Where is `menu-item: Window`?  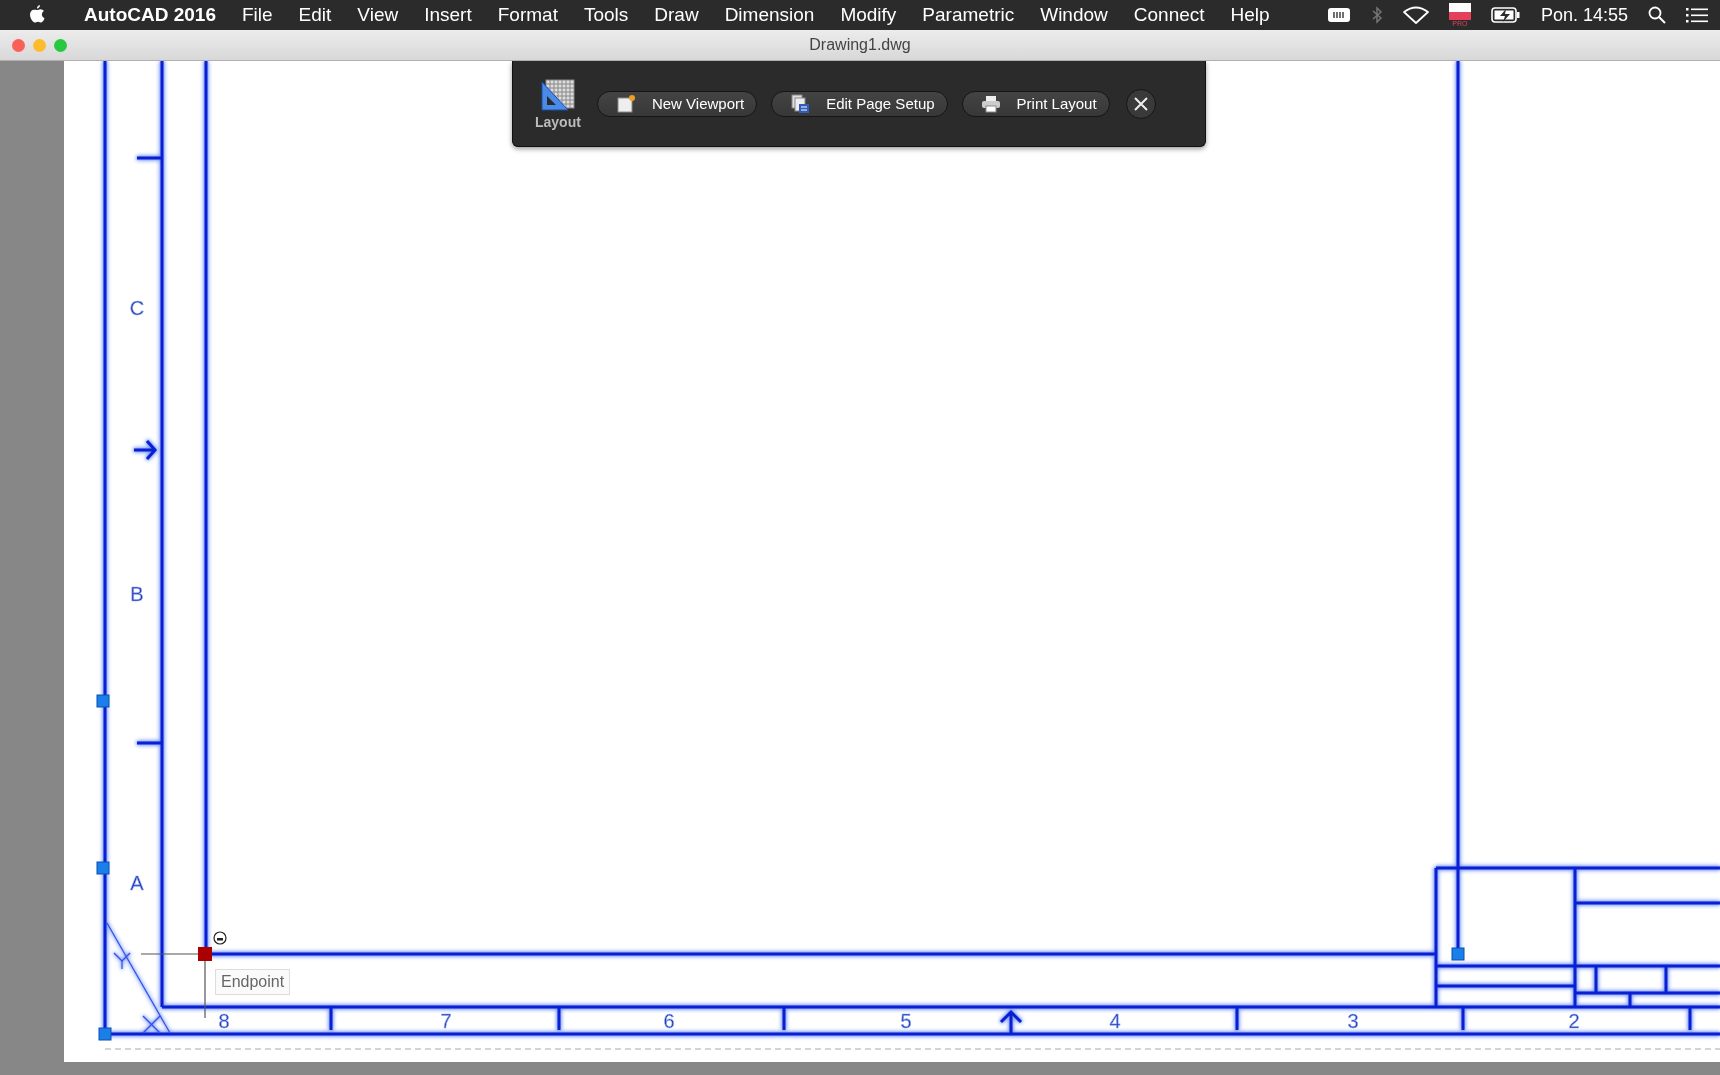
menu-item: Window is located at coordinates (1074, 15).